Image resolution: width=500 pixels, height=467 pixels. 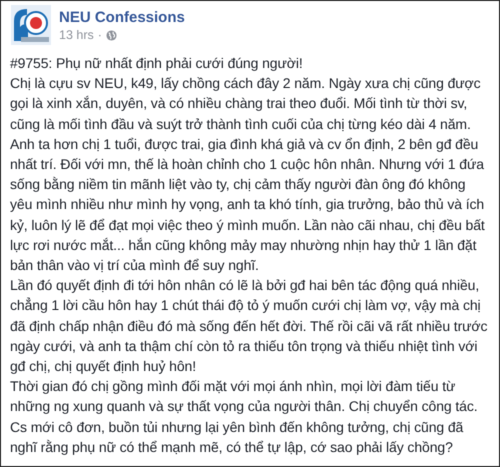 I want to click on page-logo-icon, so click(x=31, y=25).